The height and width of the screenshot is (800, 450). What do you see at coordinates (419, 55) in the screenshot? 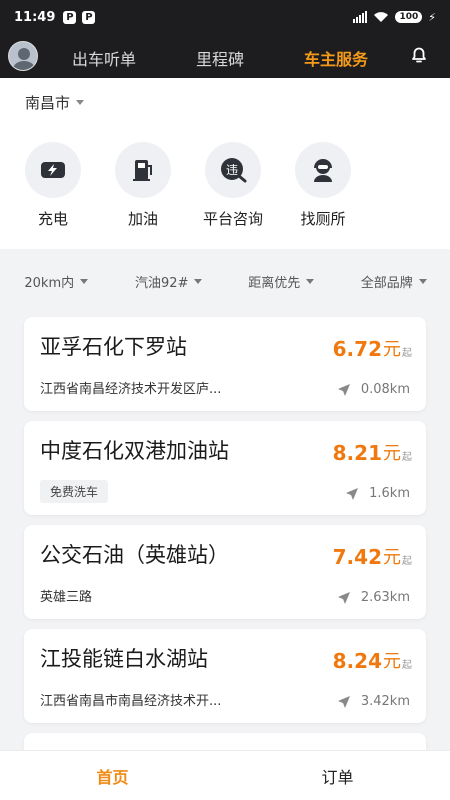
I see `bell-icon` at bounding box center [419, 55].